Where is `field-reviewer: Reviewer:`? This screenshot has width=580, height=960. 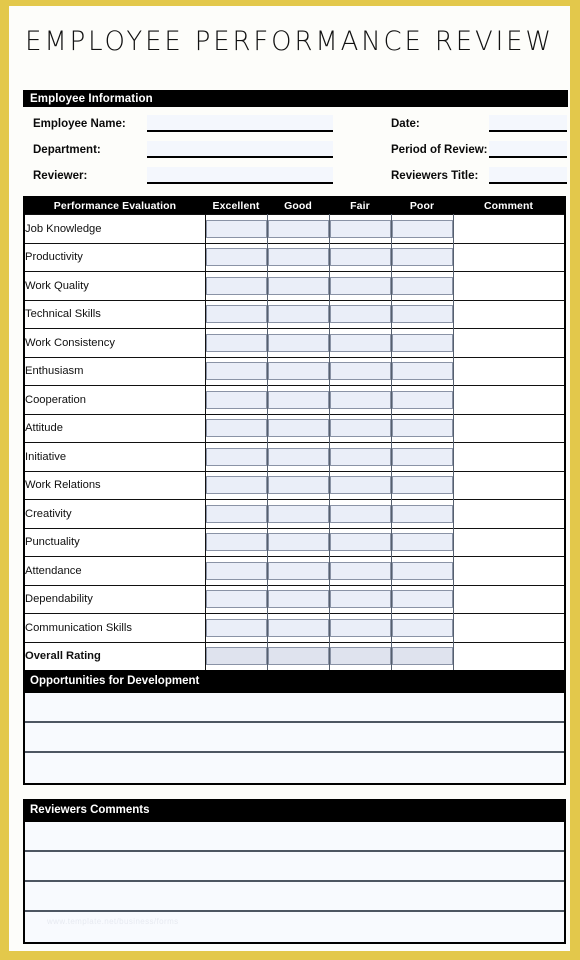 field-reviewer: Reviewer: is located at coordinates (183, 176).